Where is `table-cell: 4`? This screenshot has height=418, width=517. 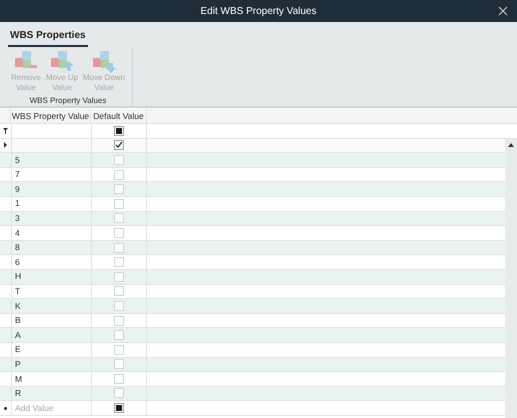
table-cell: 4 is located at coordinates (17, 233).